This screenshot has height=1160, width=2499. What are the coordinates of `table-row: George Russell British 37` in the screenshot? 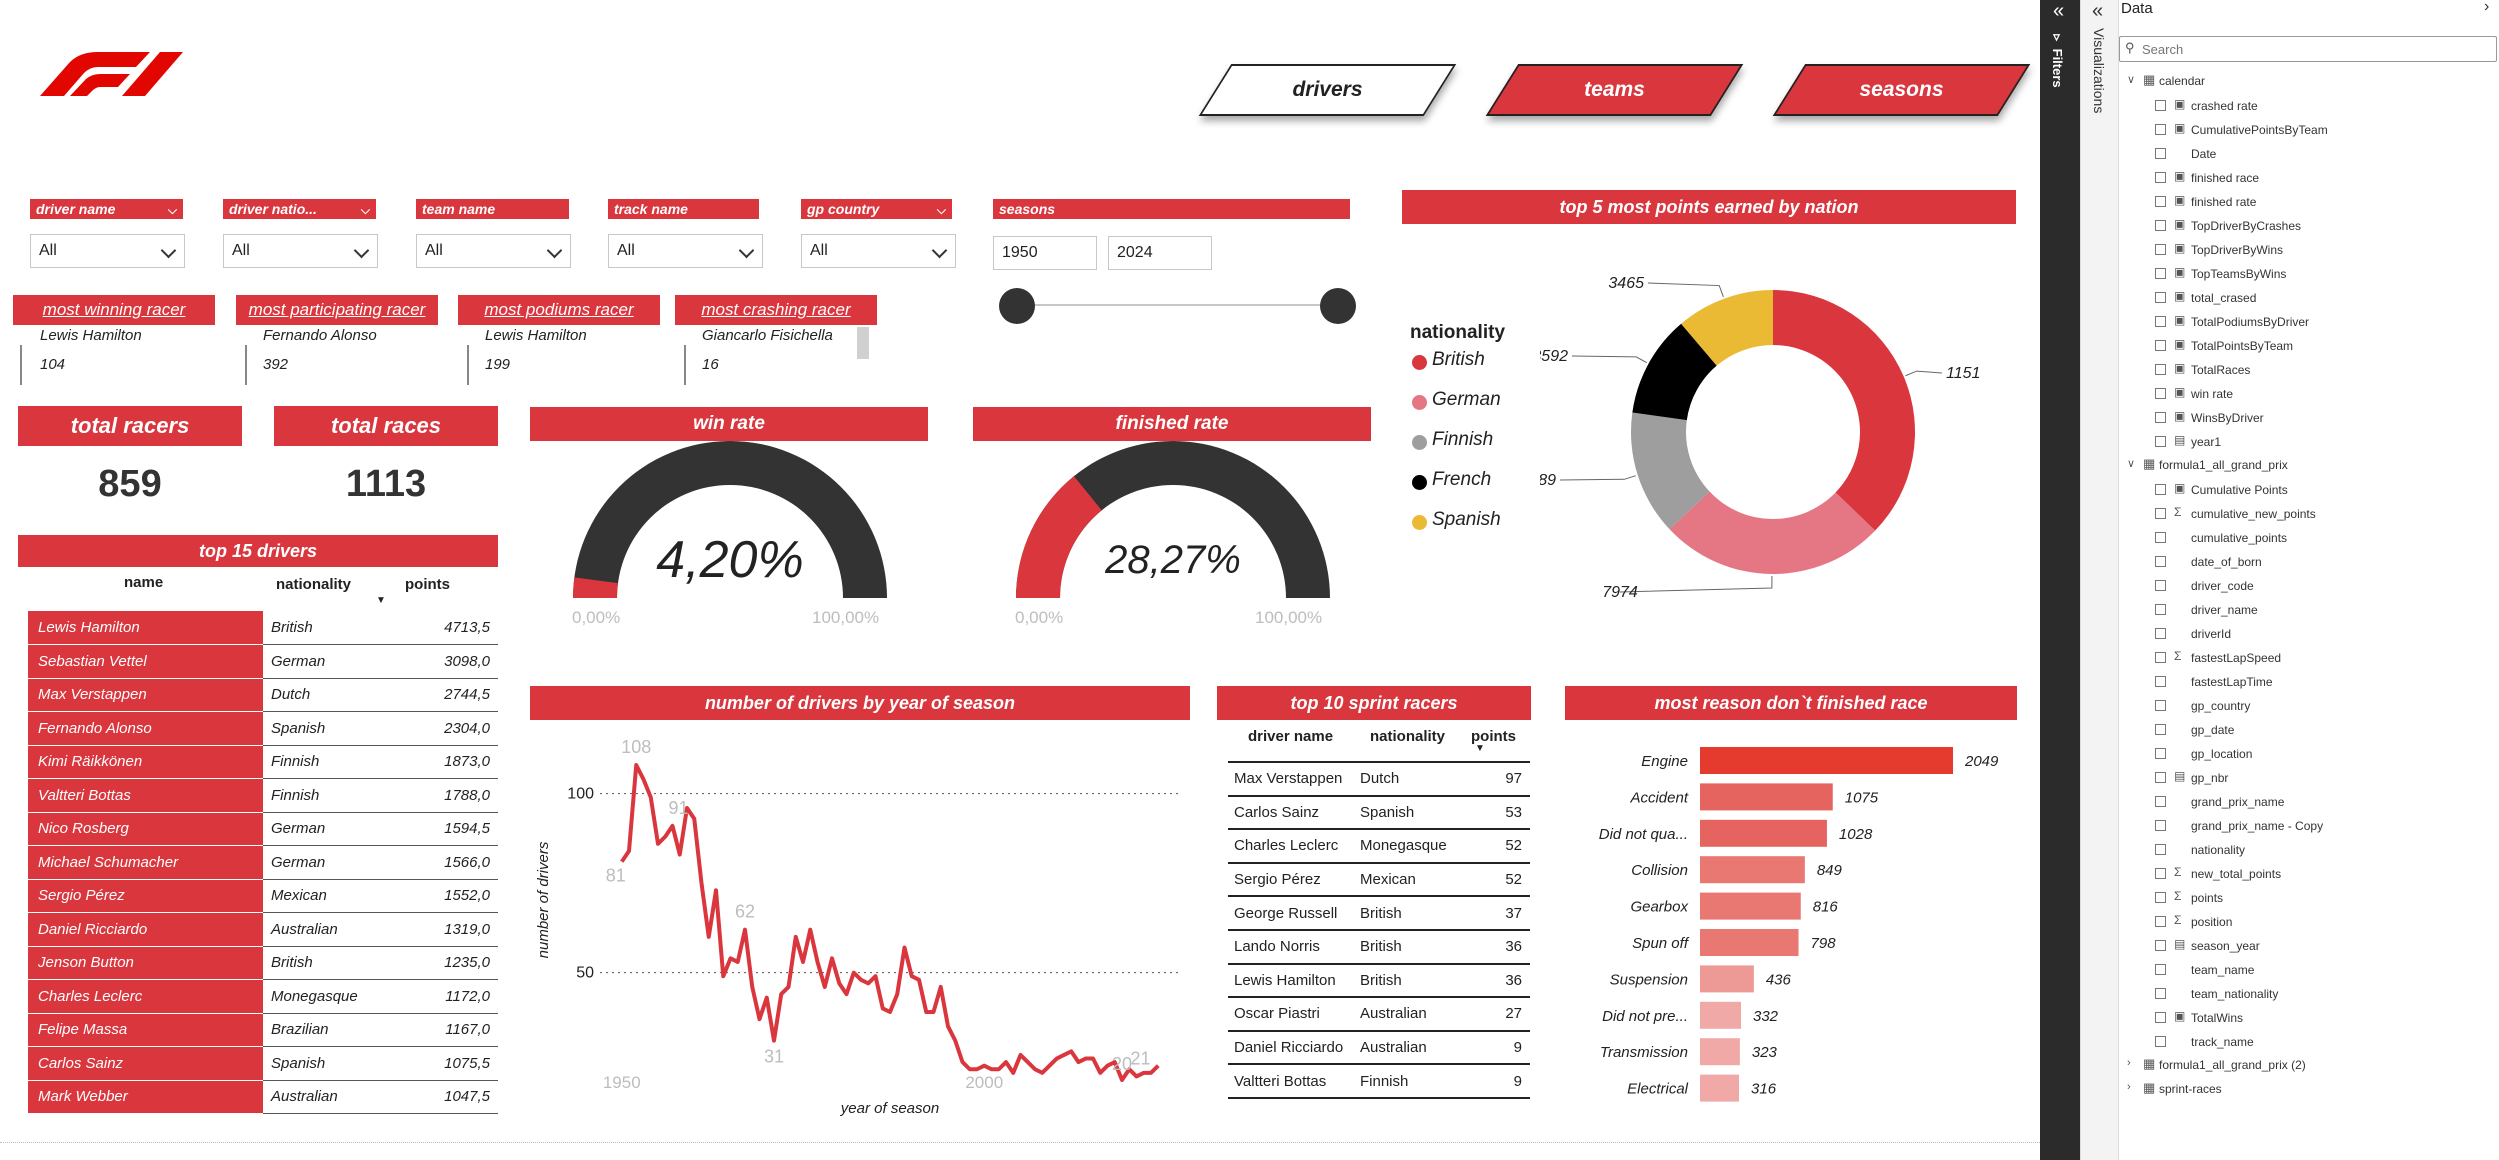 It's located at (1379, 913).